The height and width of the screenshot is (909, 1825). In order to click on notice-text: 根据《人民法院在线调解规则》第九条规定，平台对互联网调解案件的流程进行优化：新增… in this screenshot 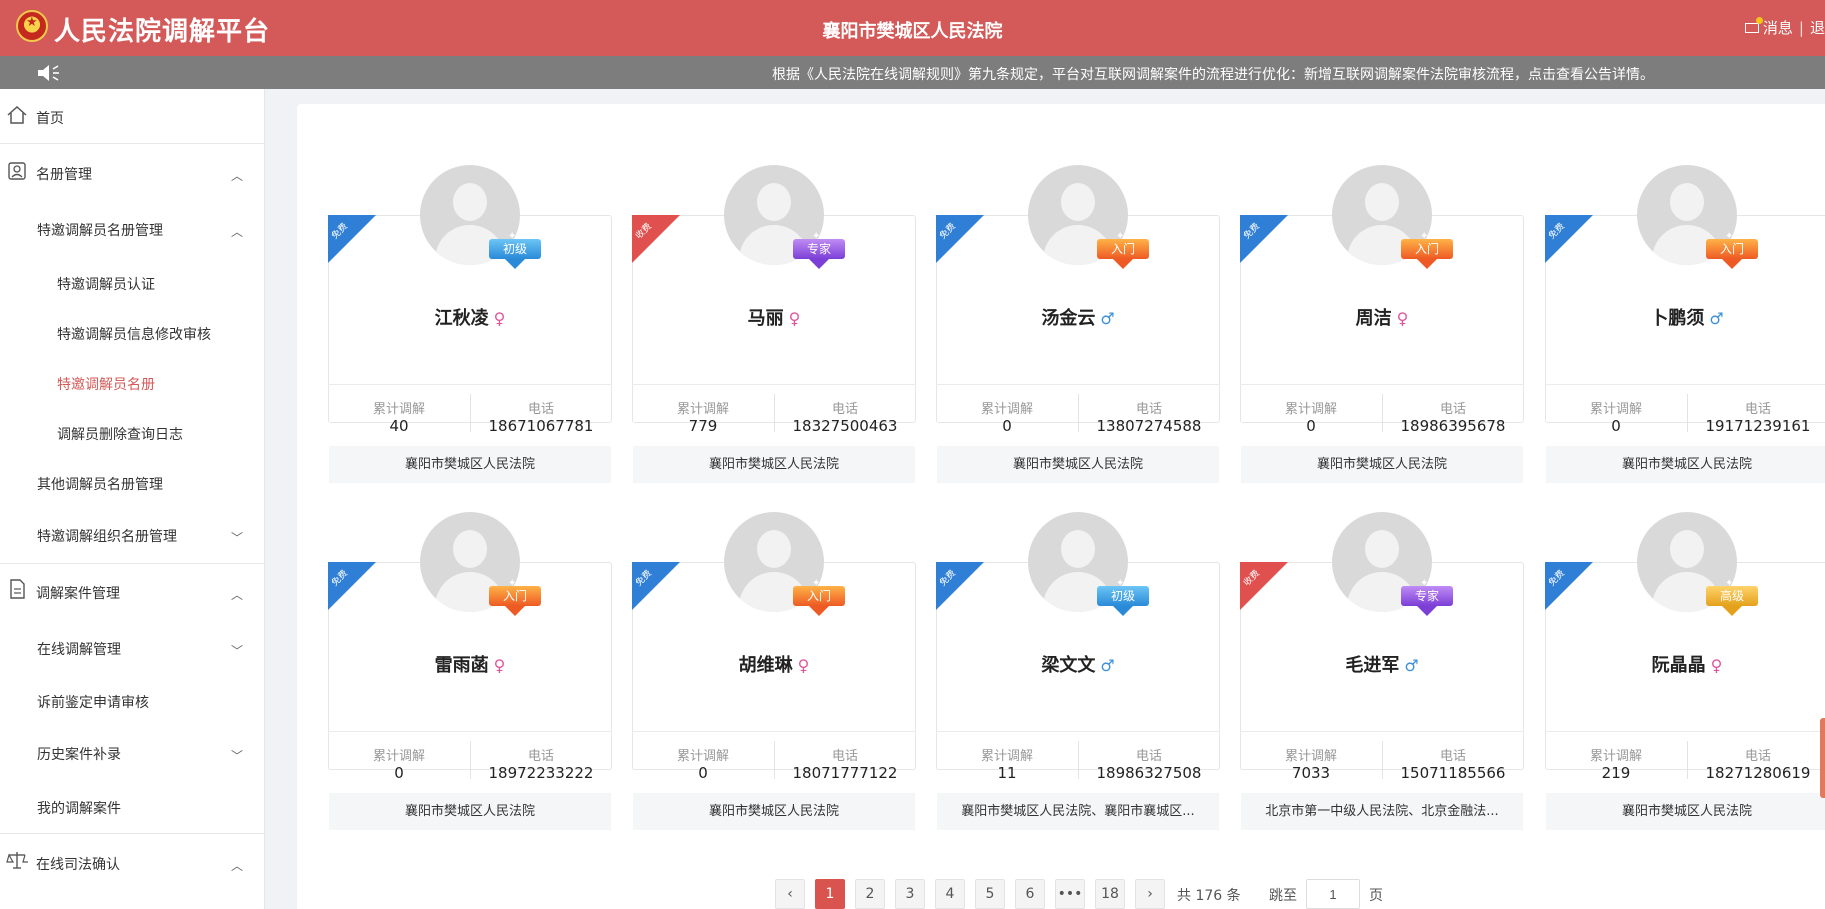, I will do `click(1213, 74)`.